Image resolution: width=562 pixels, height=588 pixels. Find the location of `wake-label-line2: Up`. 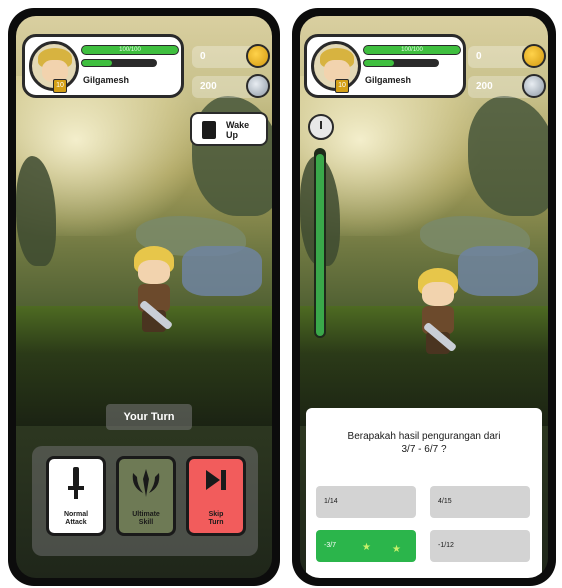

wake-label-line2: Up is located at coordinates (232, 135).